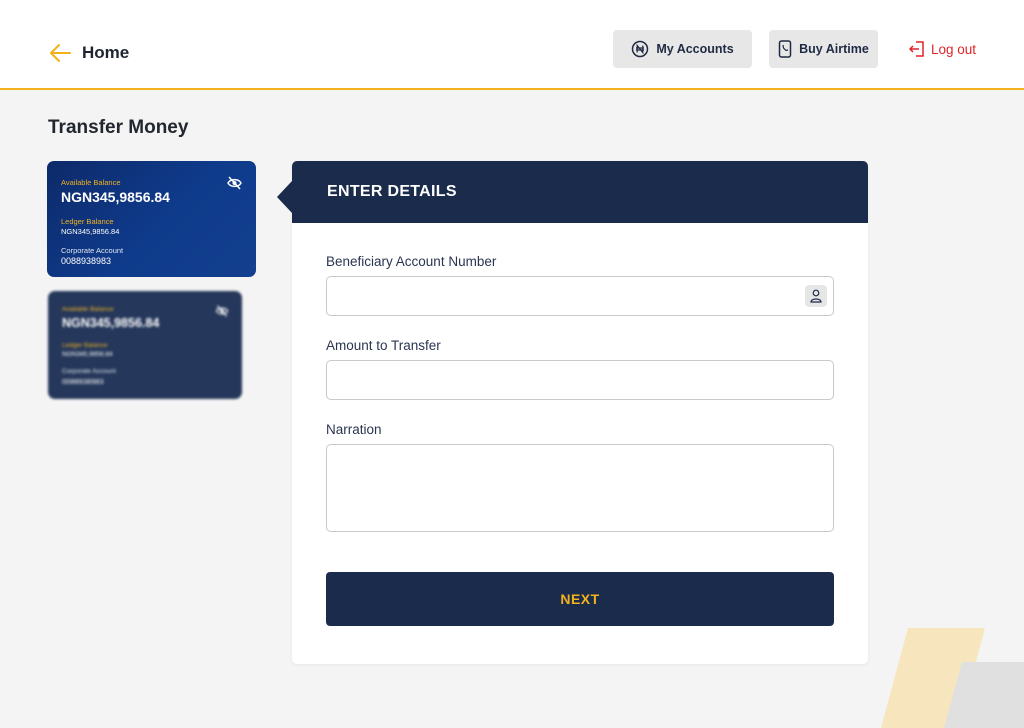  What do you see at coordinates (954, 49) in the screenshot?
I see `logout-label: Log out` at bounding box center [954, 49].